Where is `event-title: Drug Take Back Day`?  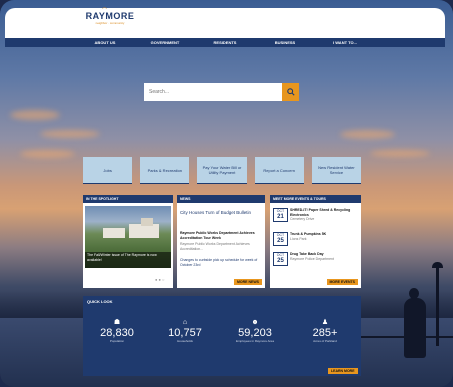
event-title: Drug Take Back Day is located at coordinates (307, 254).